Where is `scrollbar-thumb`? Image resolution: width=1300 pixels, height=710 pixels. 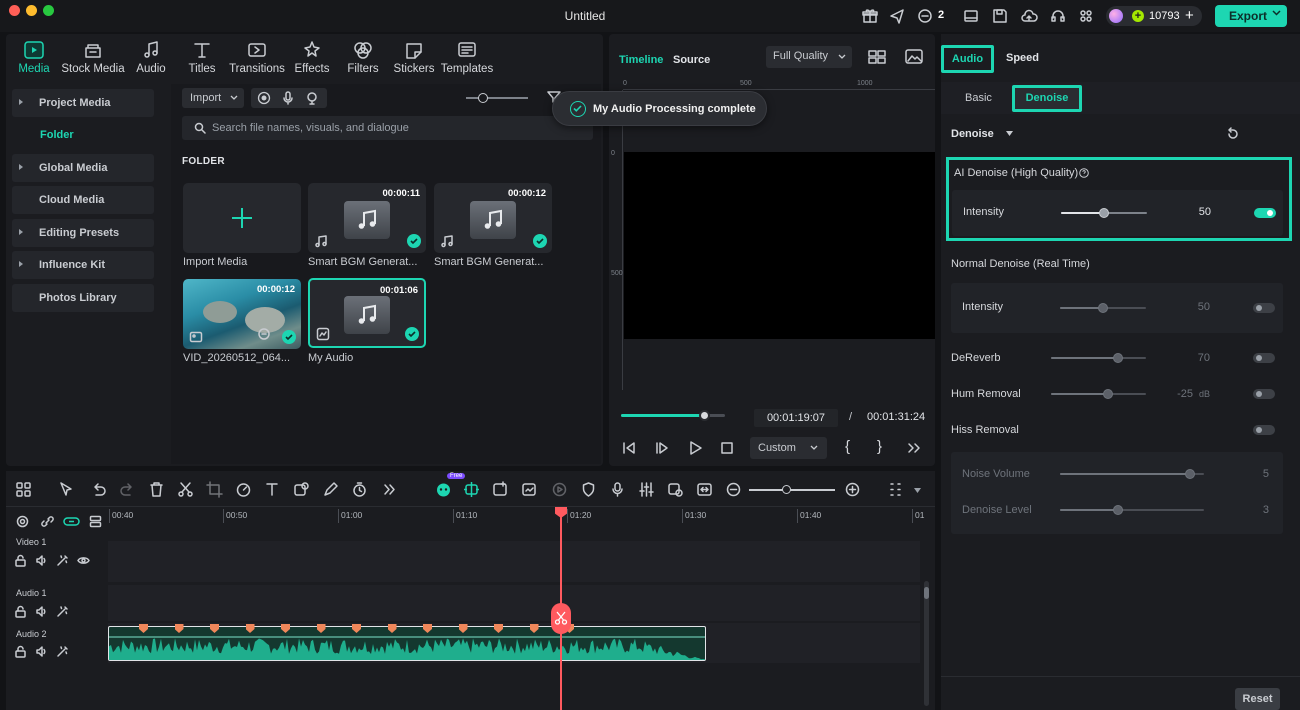 scrollbar-thumb is located at coordinates (926, 593).